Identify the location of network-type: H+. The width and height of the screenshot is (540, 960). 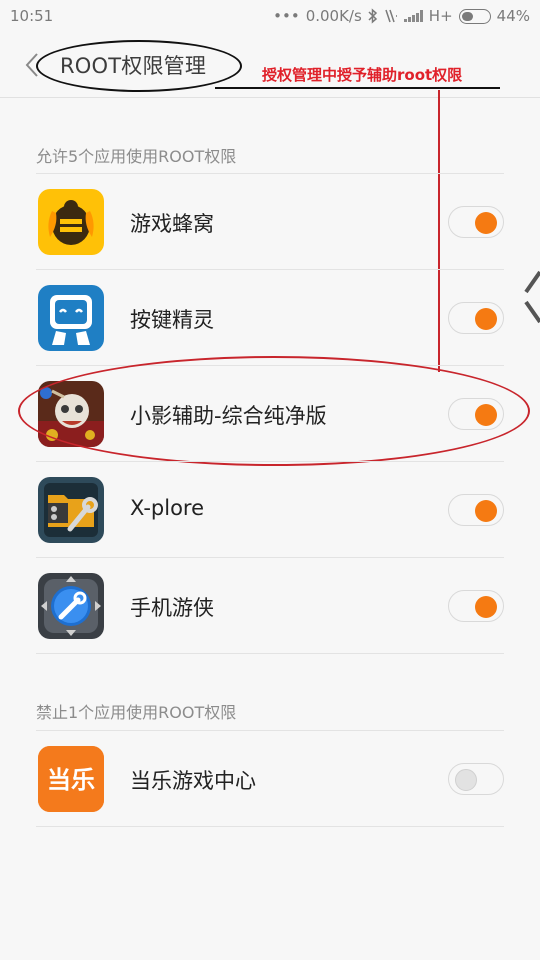
(440, 16).